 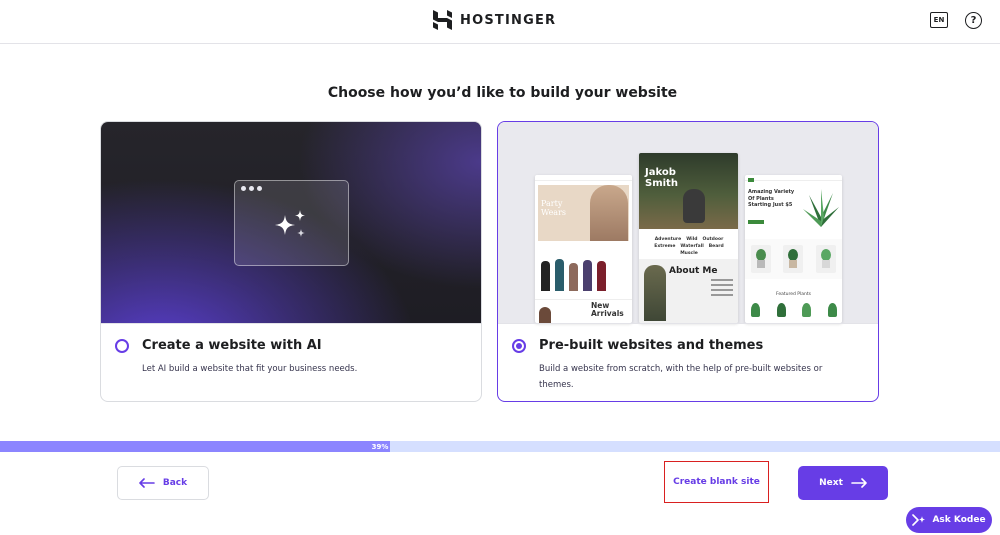 What do you see at coordinates (821, 208) in the screenshot?
I see `plant-icon` at bounding box center [821, 208].